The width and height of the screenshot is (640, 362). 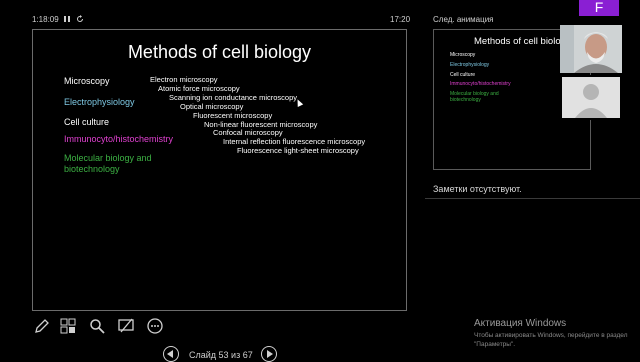 I want to click on black-screen-icon, so click(x=126, y=326).